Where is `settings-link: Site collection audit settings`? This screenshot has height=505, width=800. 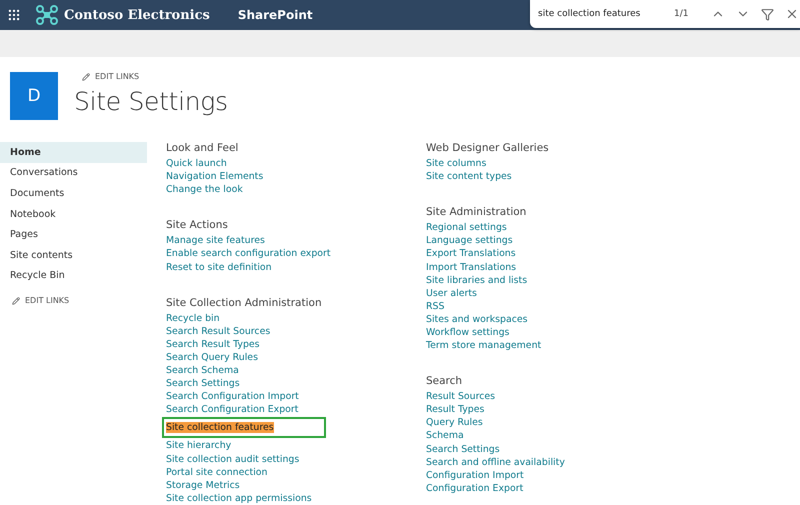
settings-link: Site collection audit settings is located at coordinates (233, 459).